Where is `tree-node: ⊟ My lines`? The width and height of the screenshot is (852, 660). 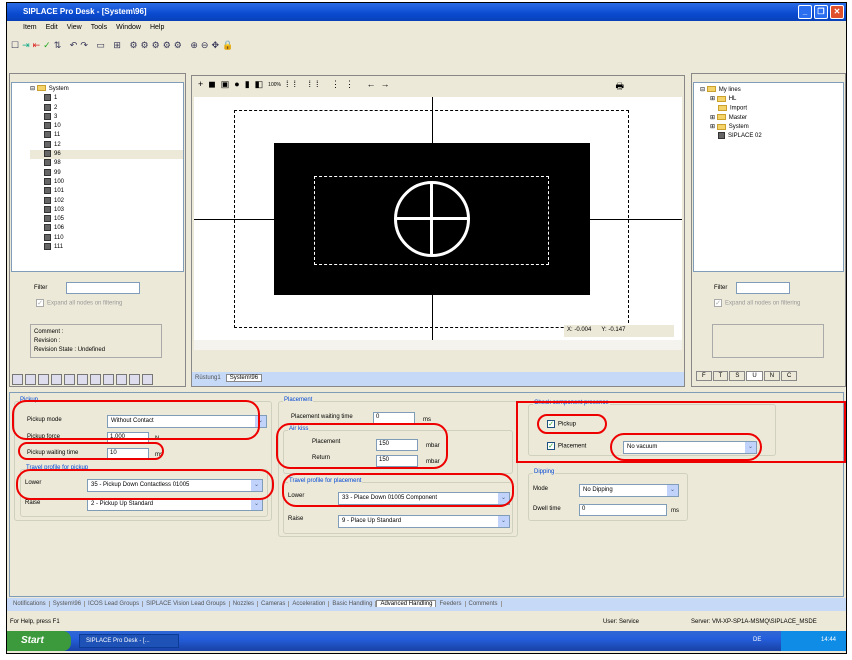
tree-node: ⊟ My lines is located at coordinates (771, 90).